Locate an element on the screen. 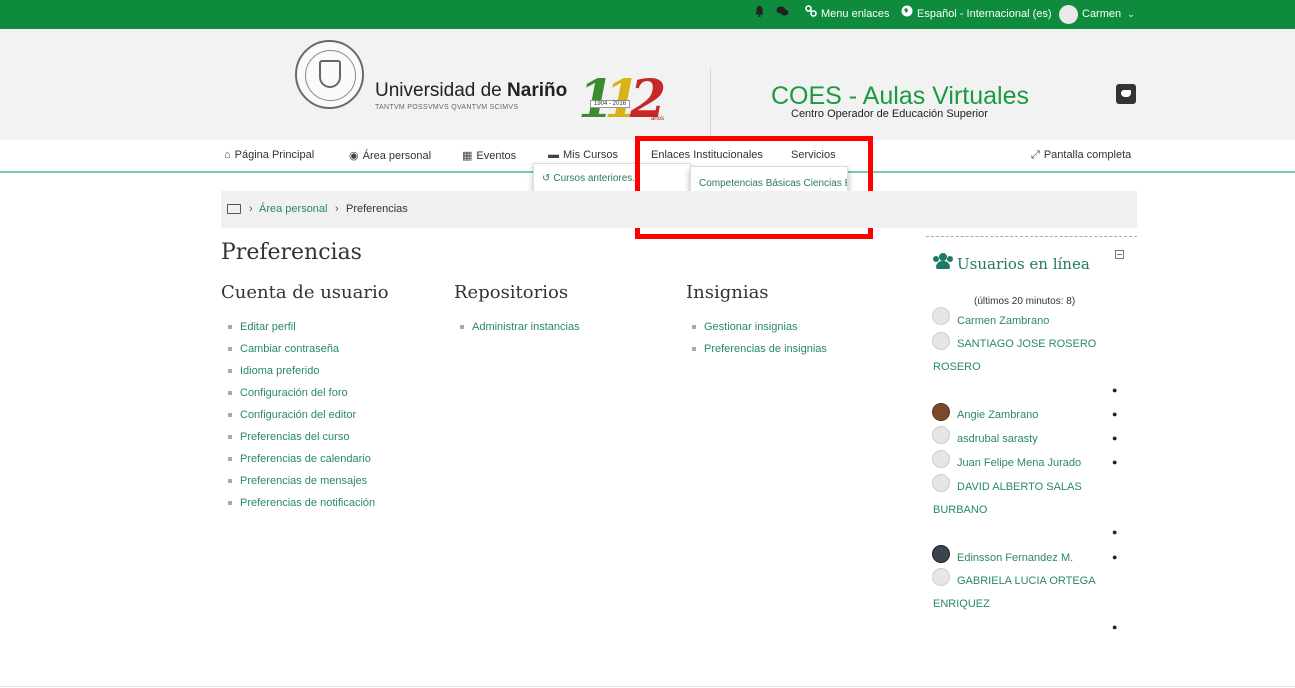 The height and width of the screenshot is (688, 1295). user-name: Carmen is located at coordinates (1102, 14).